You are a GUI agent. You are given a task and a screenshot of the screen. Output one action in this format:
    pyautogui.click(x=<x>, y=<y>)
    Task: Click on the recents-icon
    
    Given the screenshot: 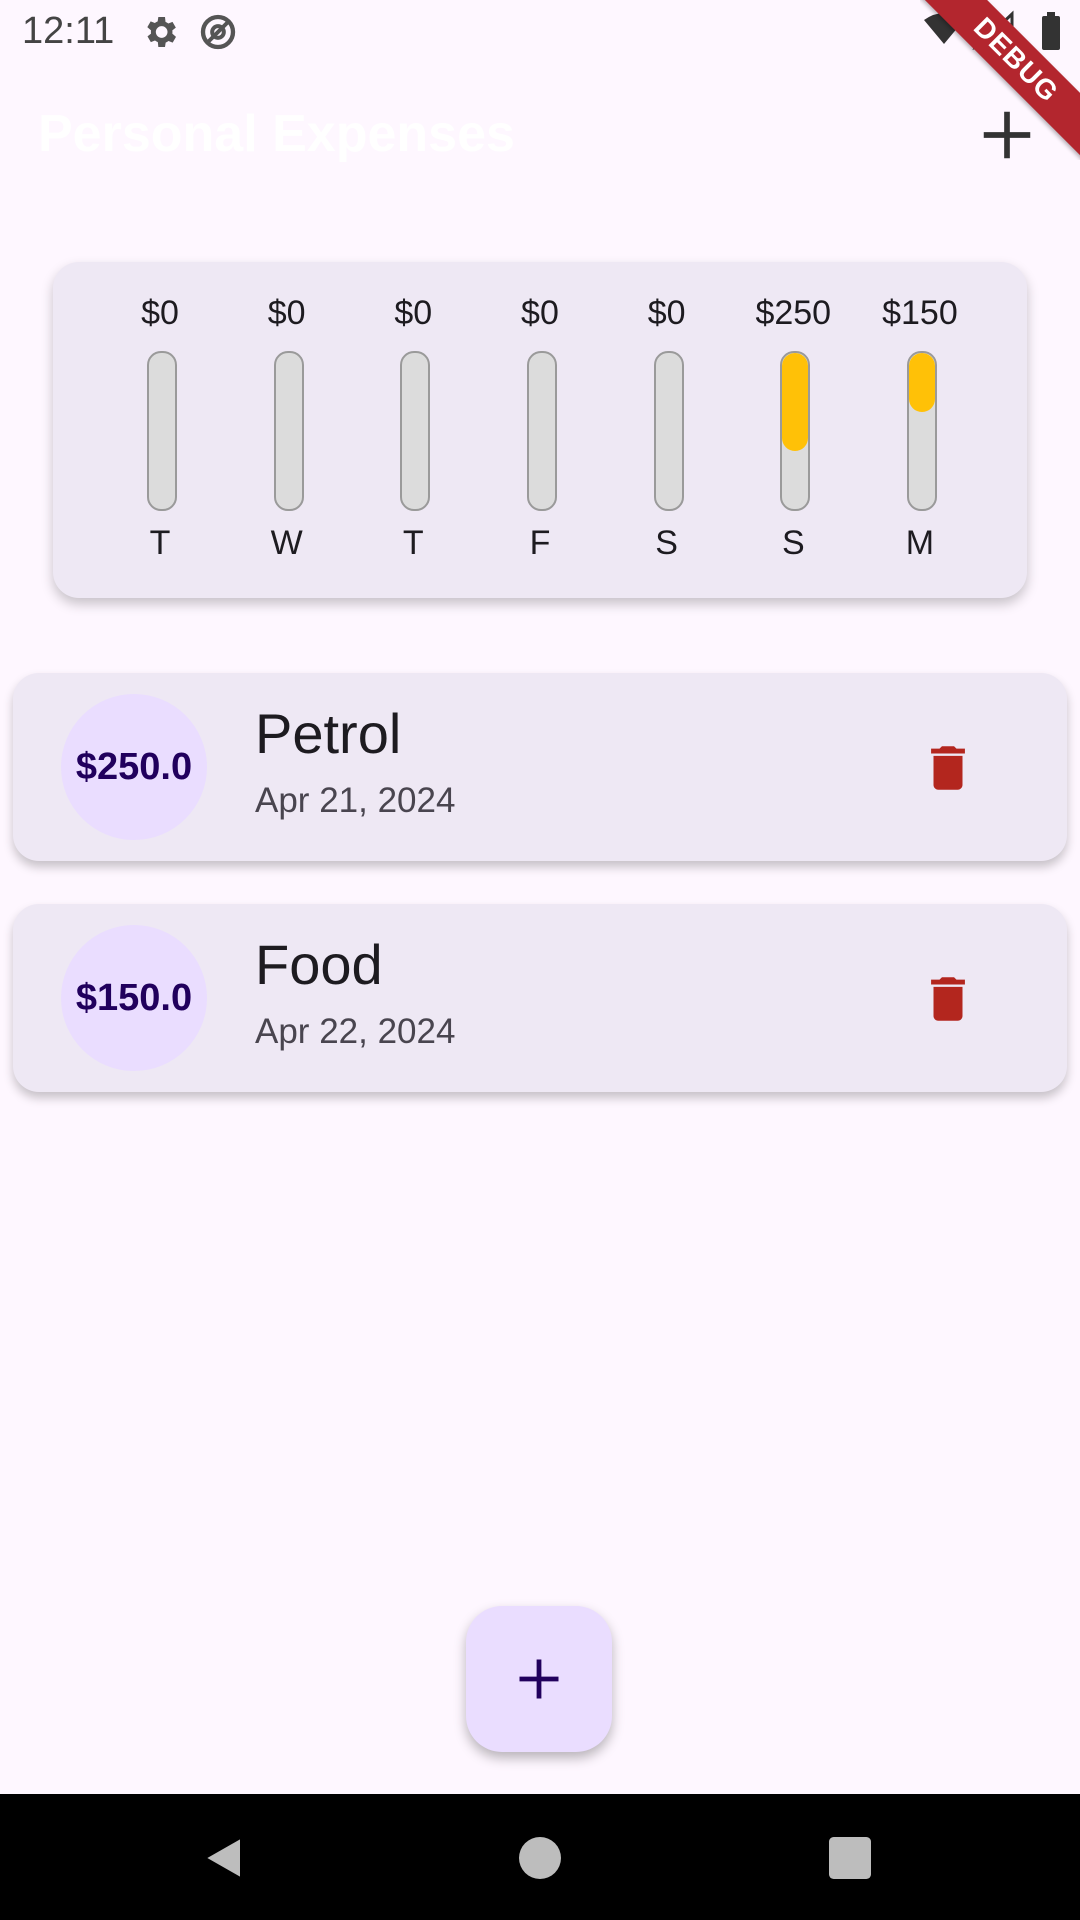 What is the action you would take?
    pyautogui.click(x=850, y=1858)
    